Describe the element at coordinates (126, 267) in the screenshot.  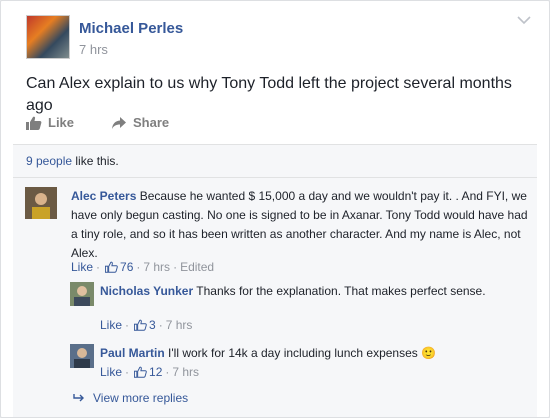
I see `comment-like-count: 76` at that location.